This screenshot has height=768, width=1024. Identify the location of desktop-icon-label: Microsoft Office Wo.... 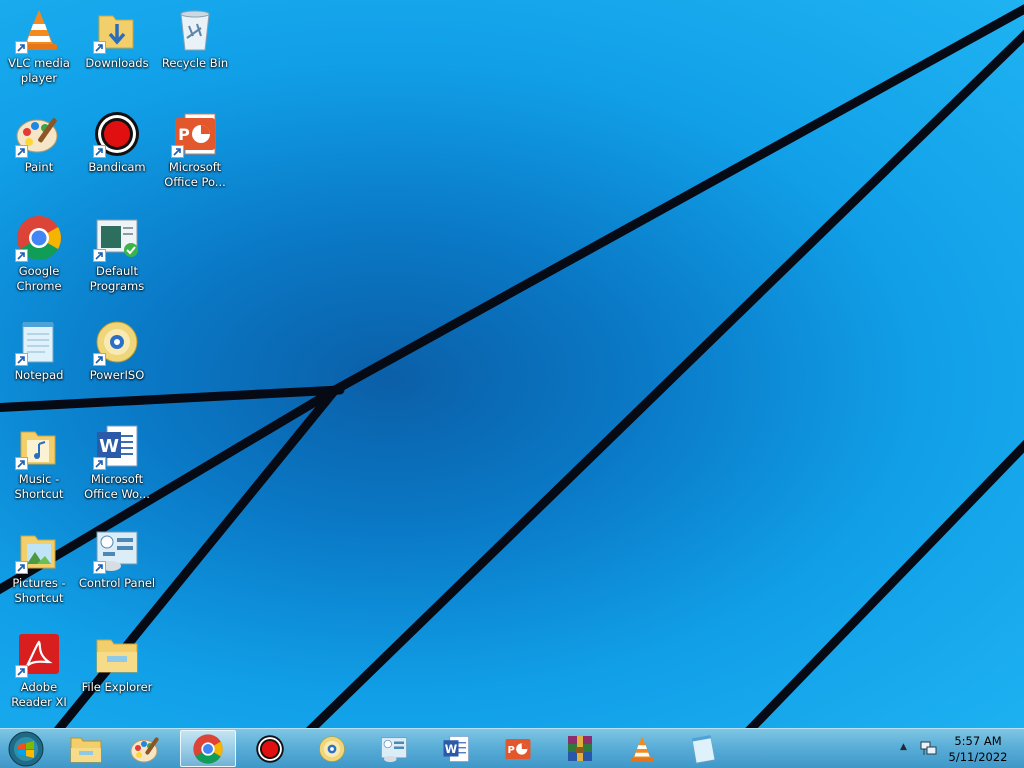
(117, 486).